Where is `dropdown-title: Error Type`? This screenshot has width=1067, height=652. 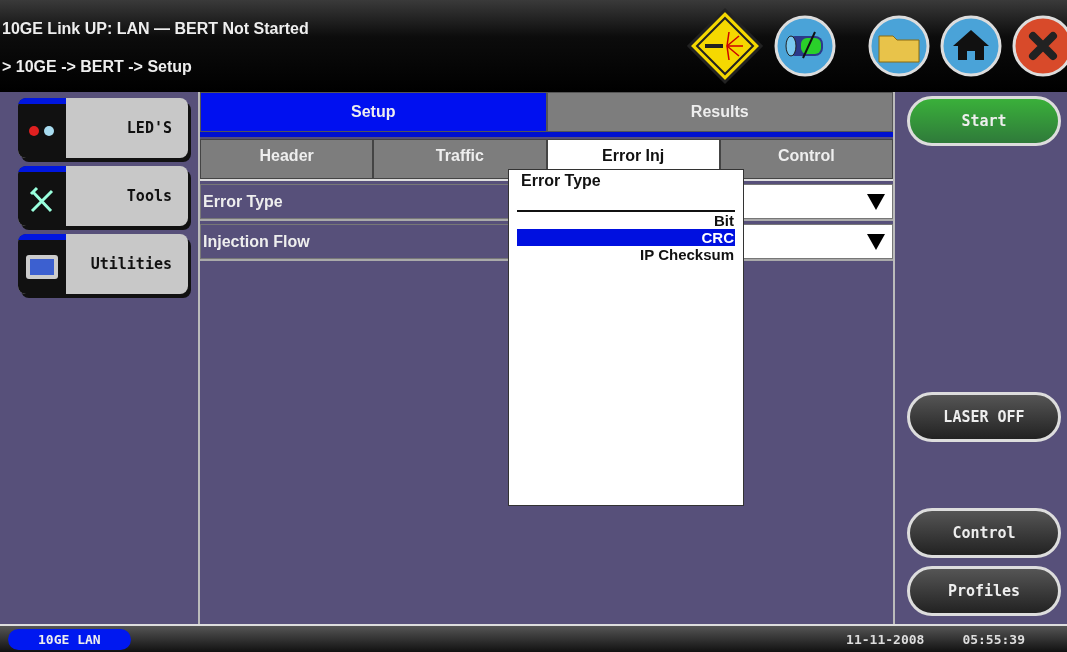 dropdown-title: Error Type is located at coordinates (626, 192).